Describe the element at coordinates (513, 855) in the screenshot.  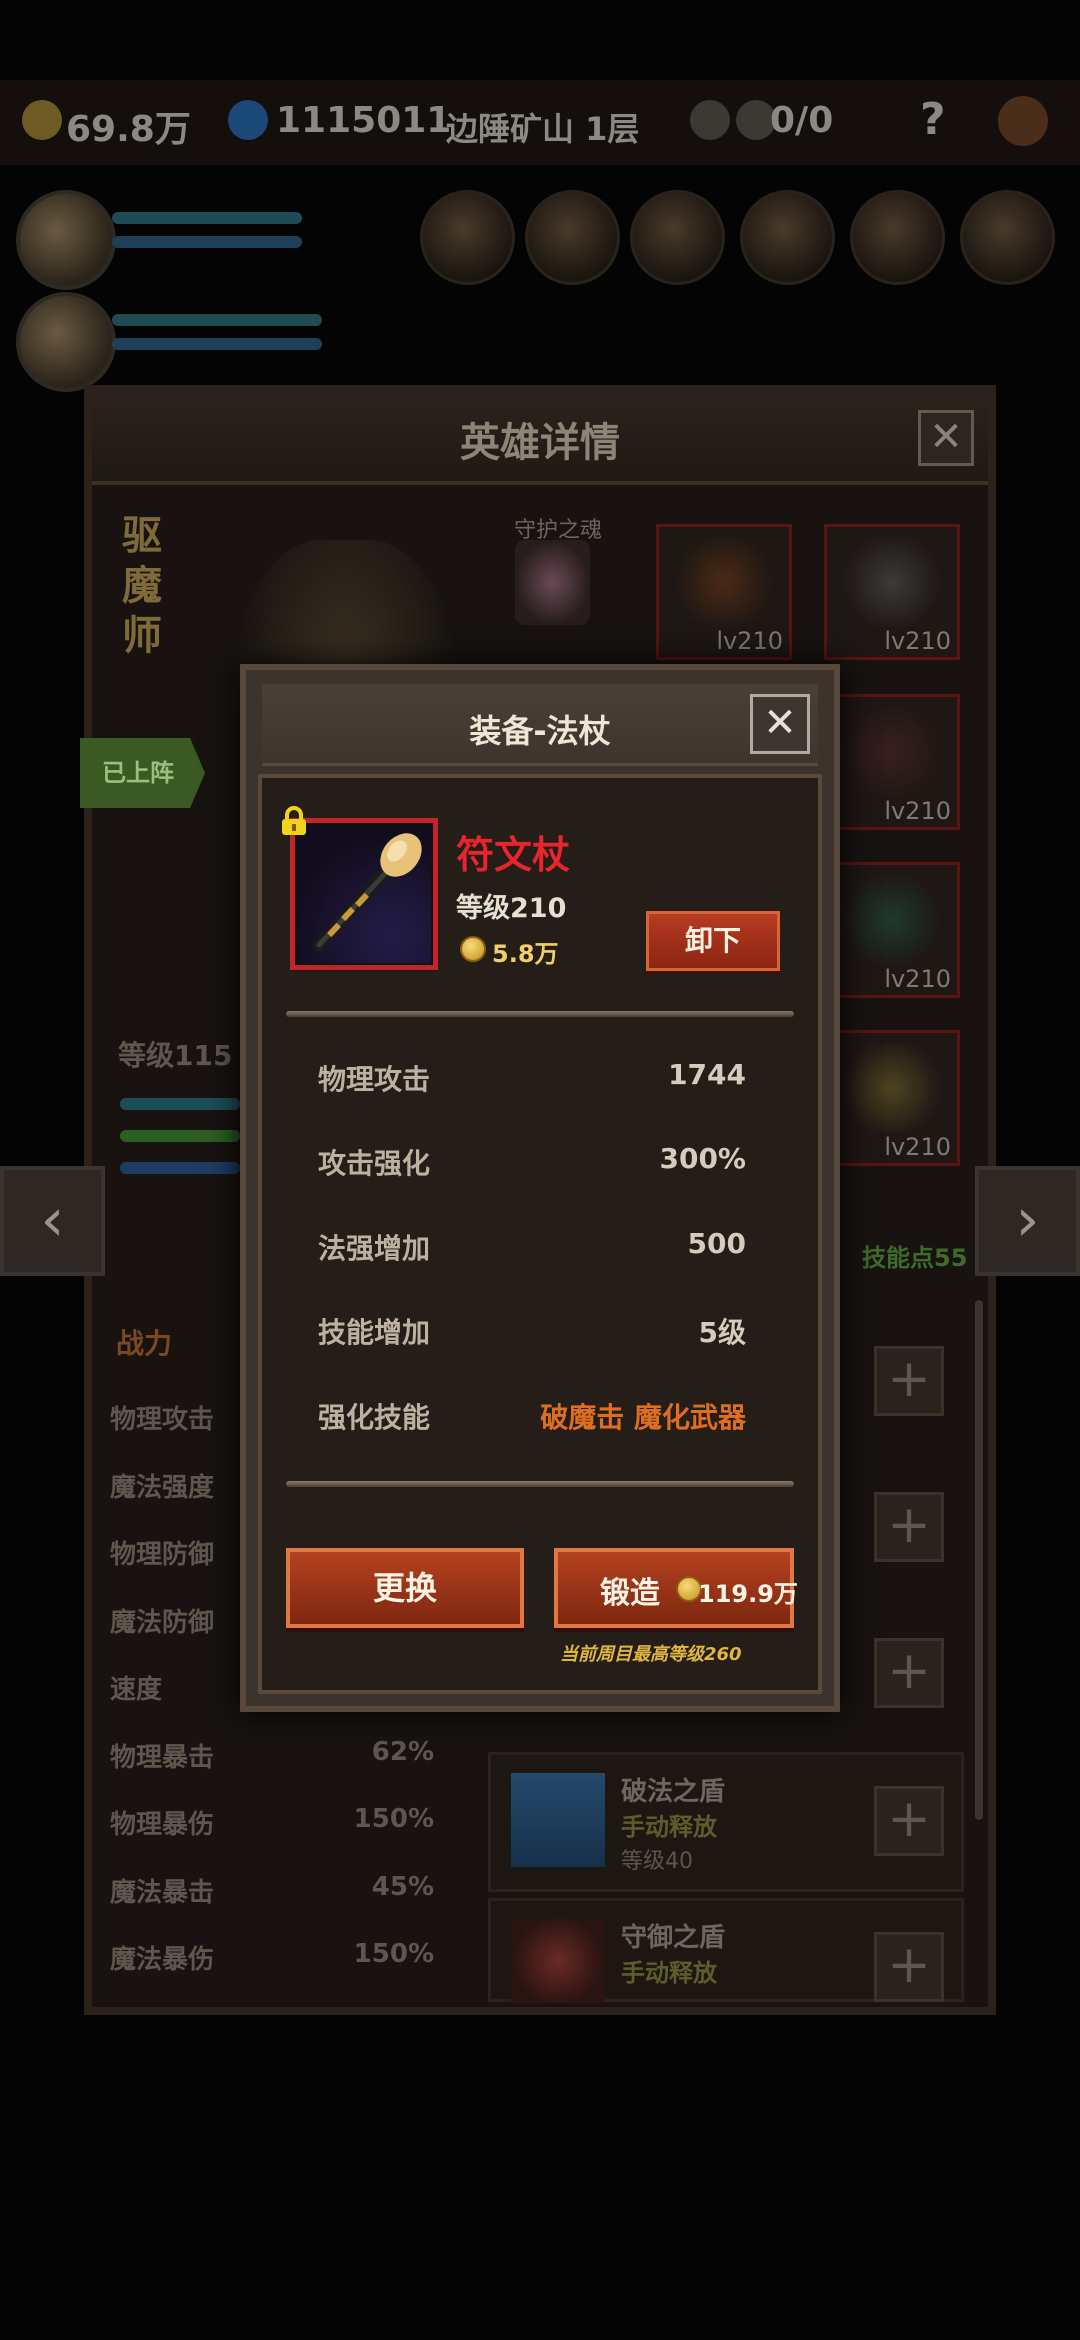
I see `item-name: 符文杖` at that location.